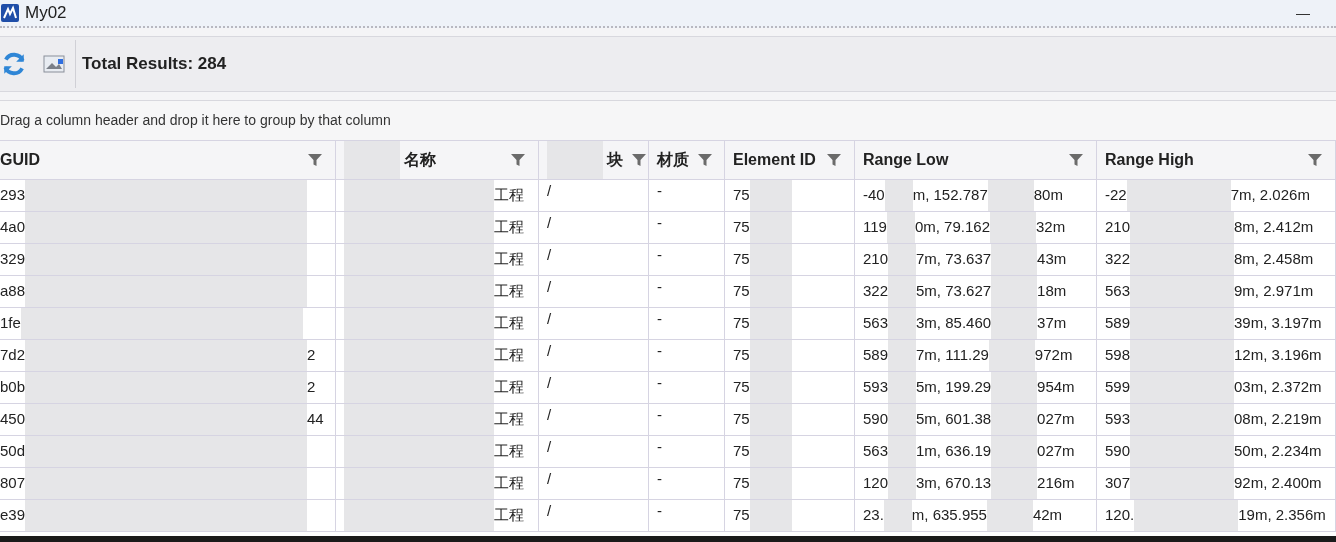  I want to click on table-cell-text: 37m, so click(1052, 323).